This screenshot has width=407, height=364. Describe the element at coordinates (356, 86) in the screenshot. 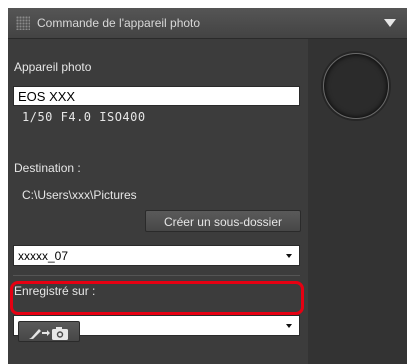

I see `shutter-dial` at that location.